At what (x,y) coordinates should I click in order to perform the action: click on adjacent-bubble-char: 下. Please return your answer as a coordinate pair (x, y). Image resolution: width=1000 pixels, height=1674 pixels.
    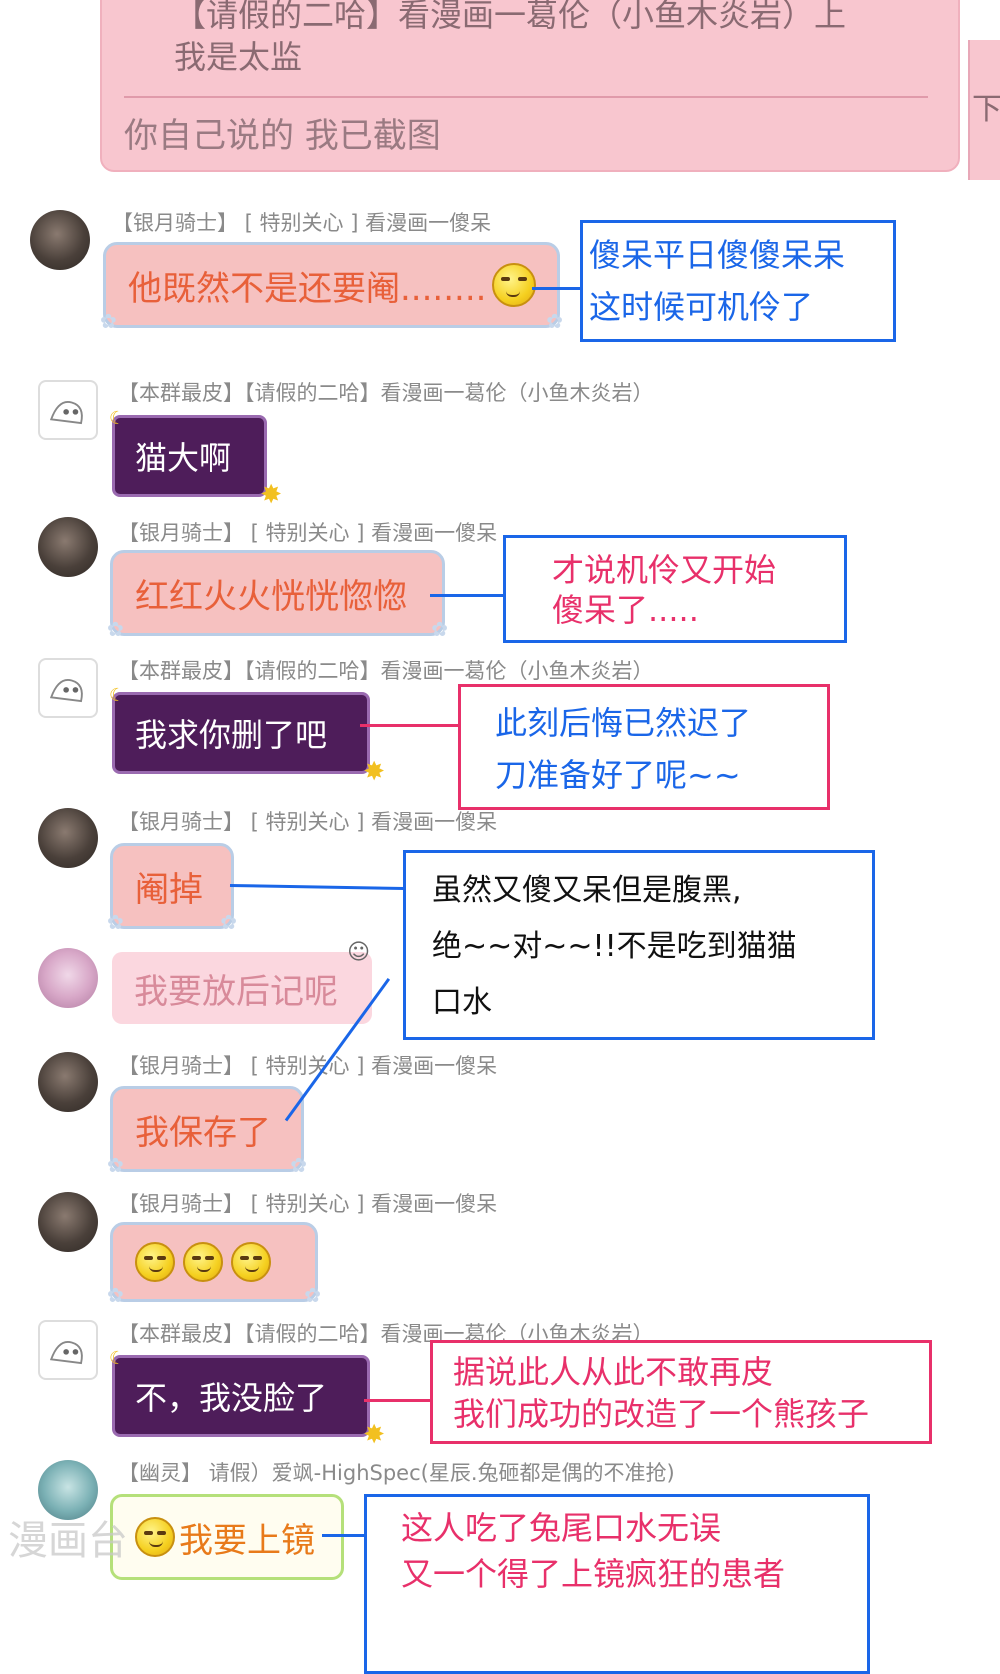
    Looking at the image, I should click on (986, 109).